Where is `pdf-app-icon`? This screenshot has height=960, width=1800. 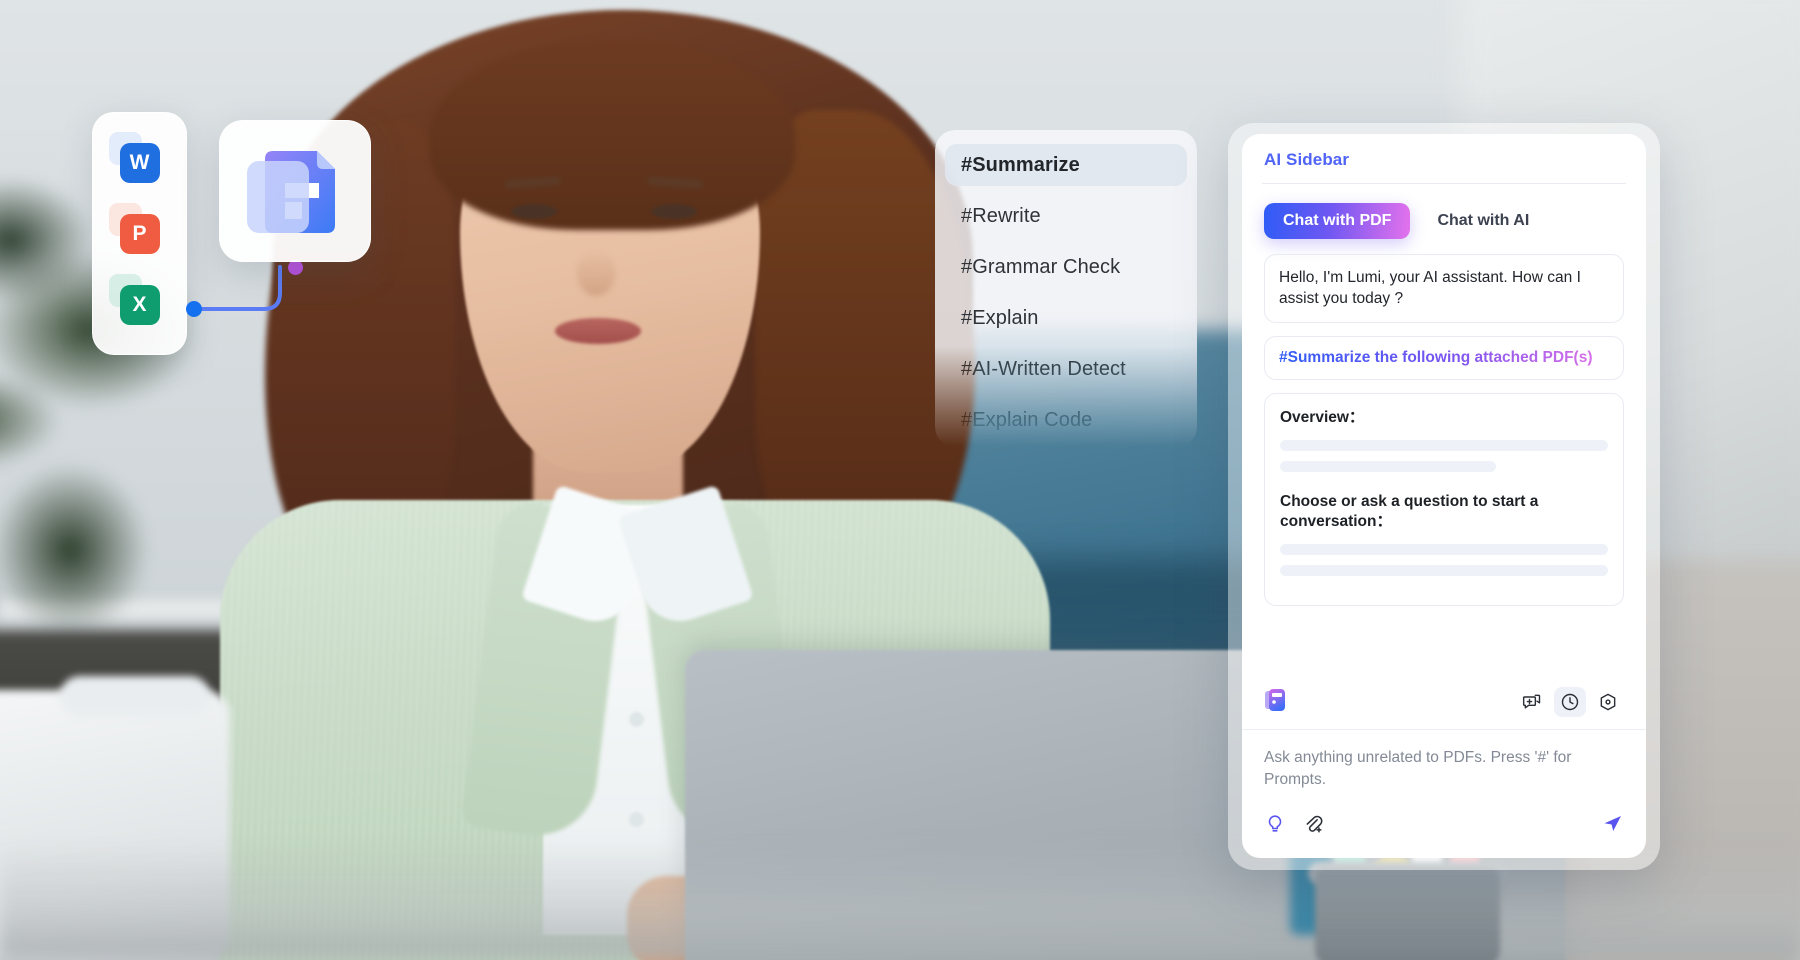
pdf-app-icon is located at coordinates (295, 191).